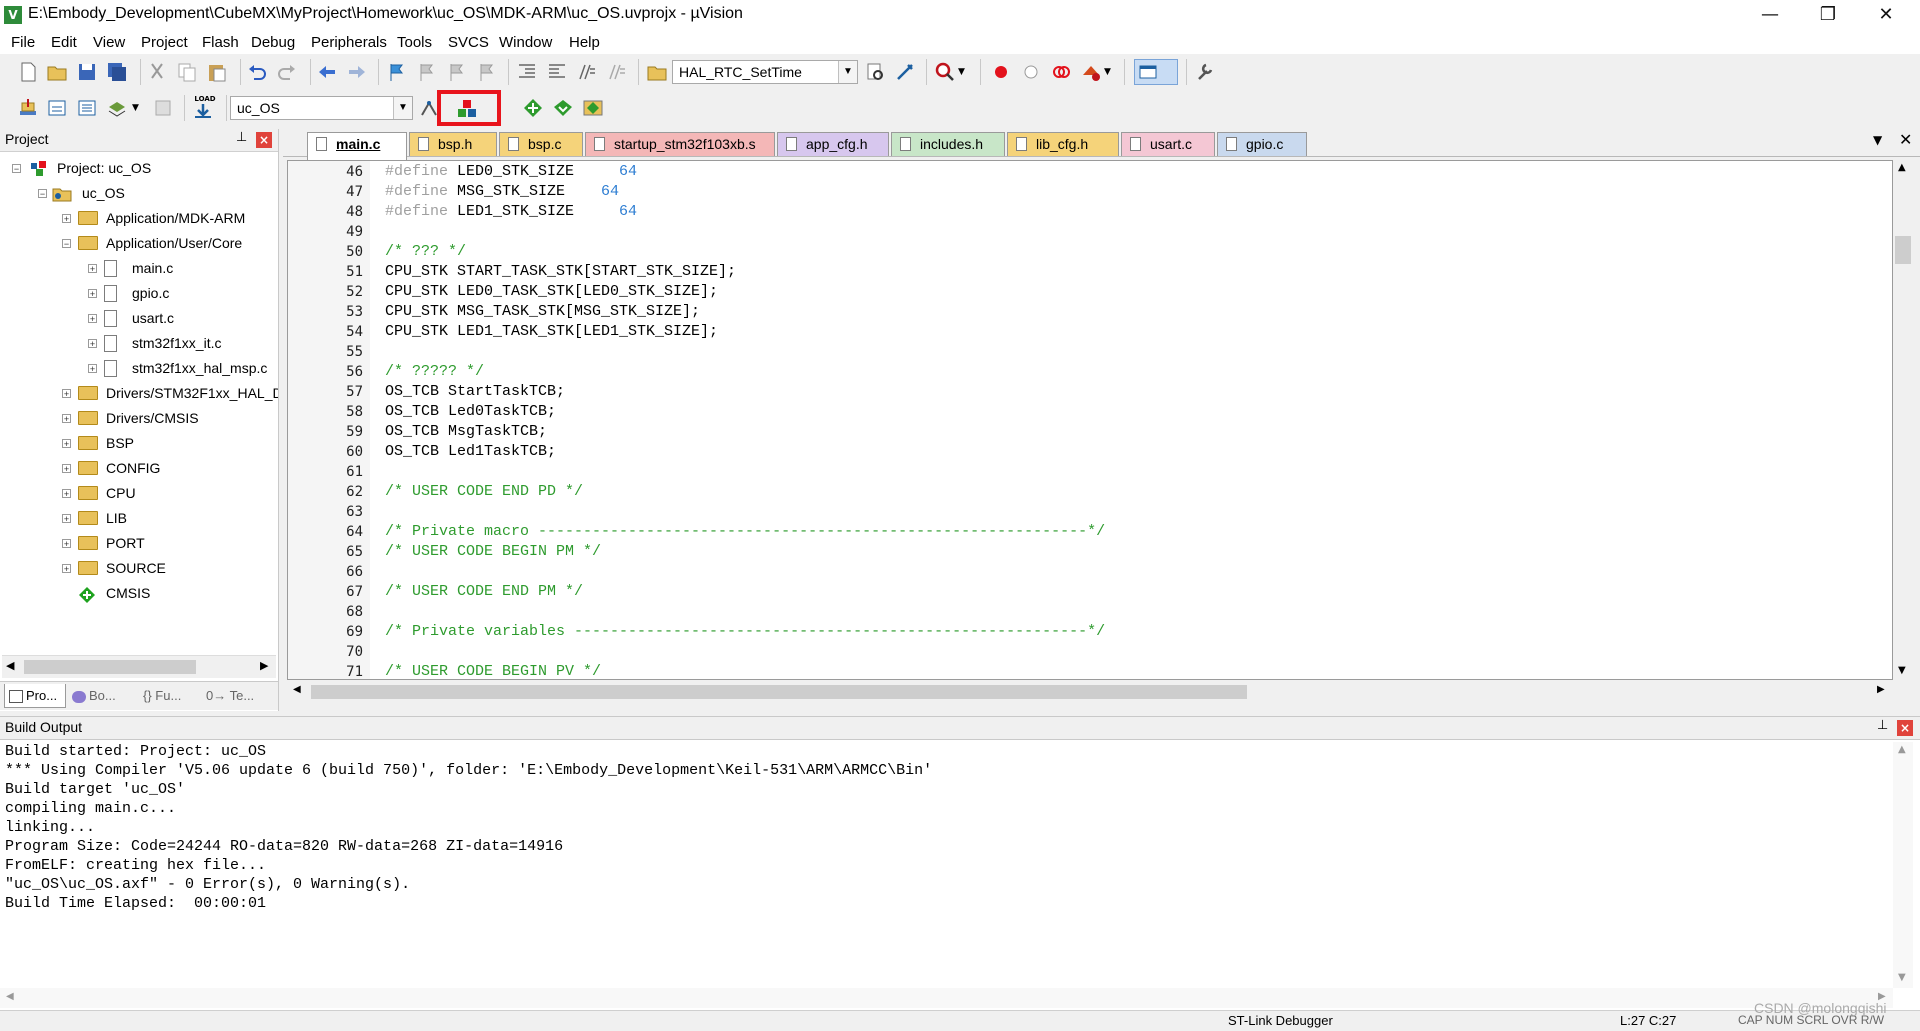 Image resolution: width=1920 pixels, height=1031 pixels. I want to click on code-line: /* USER CODE END PM */, so click(484, 592).